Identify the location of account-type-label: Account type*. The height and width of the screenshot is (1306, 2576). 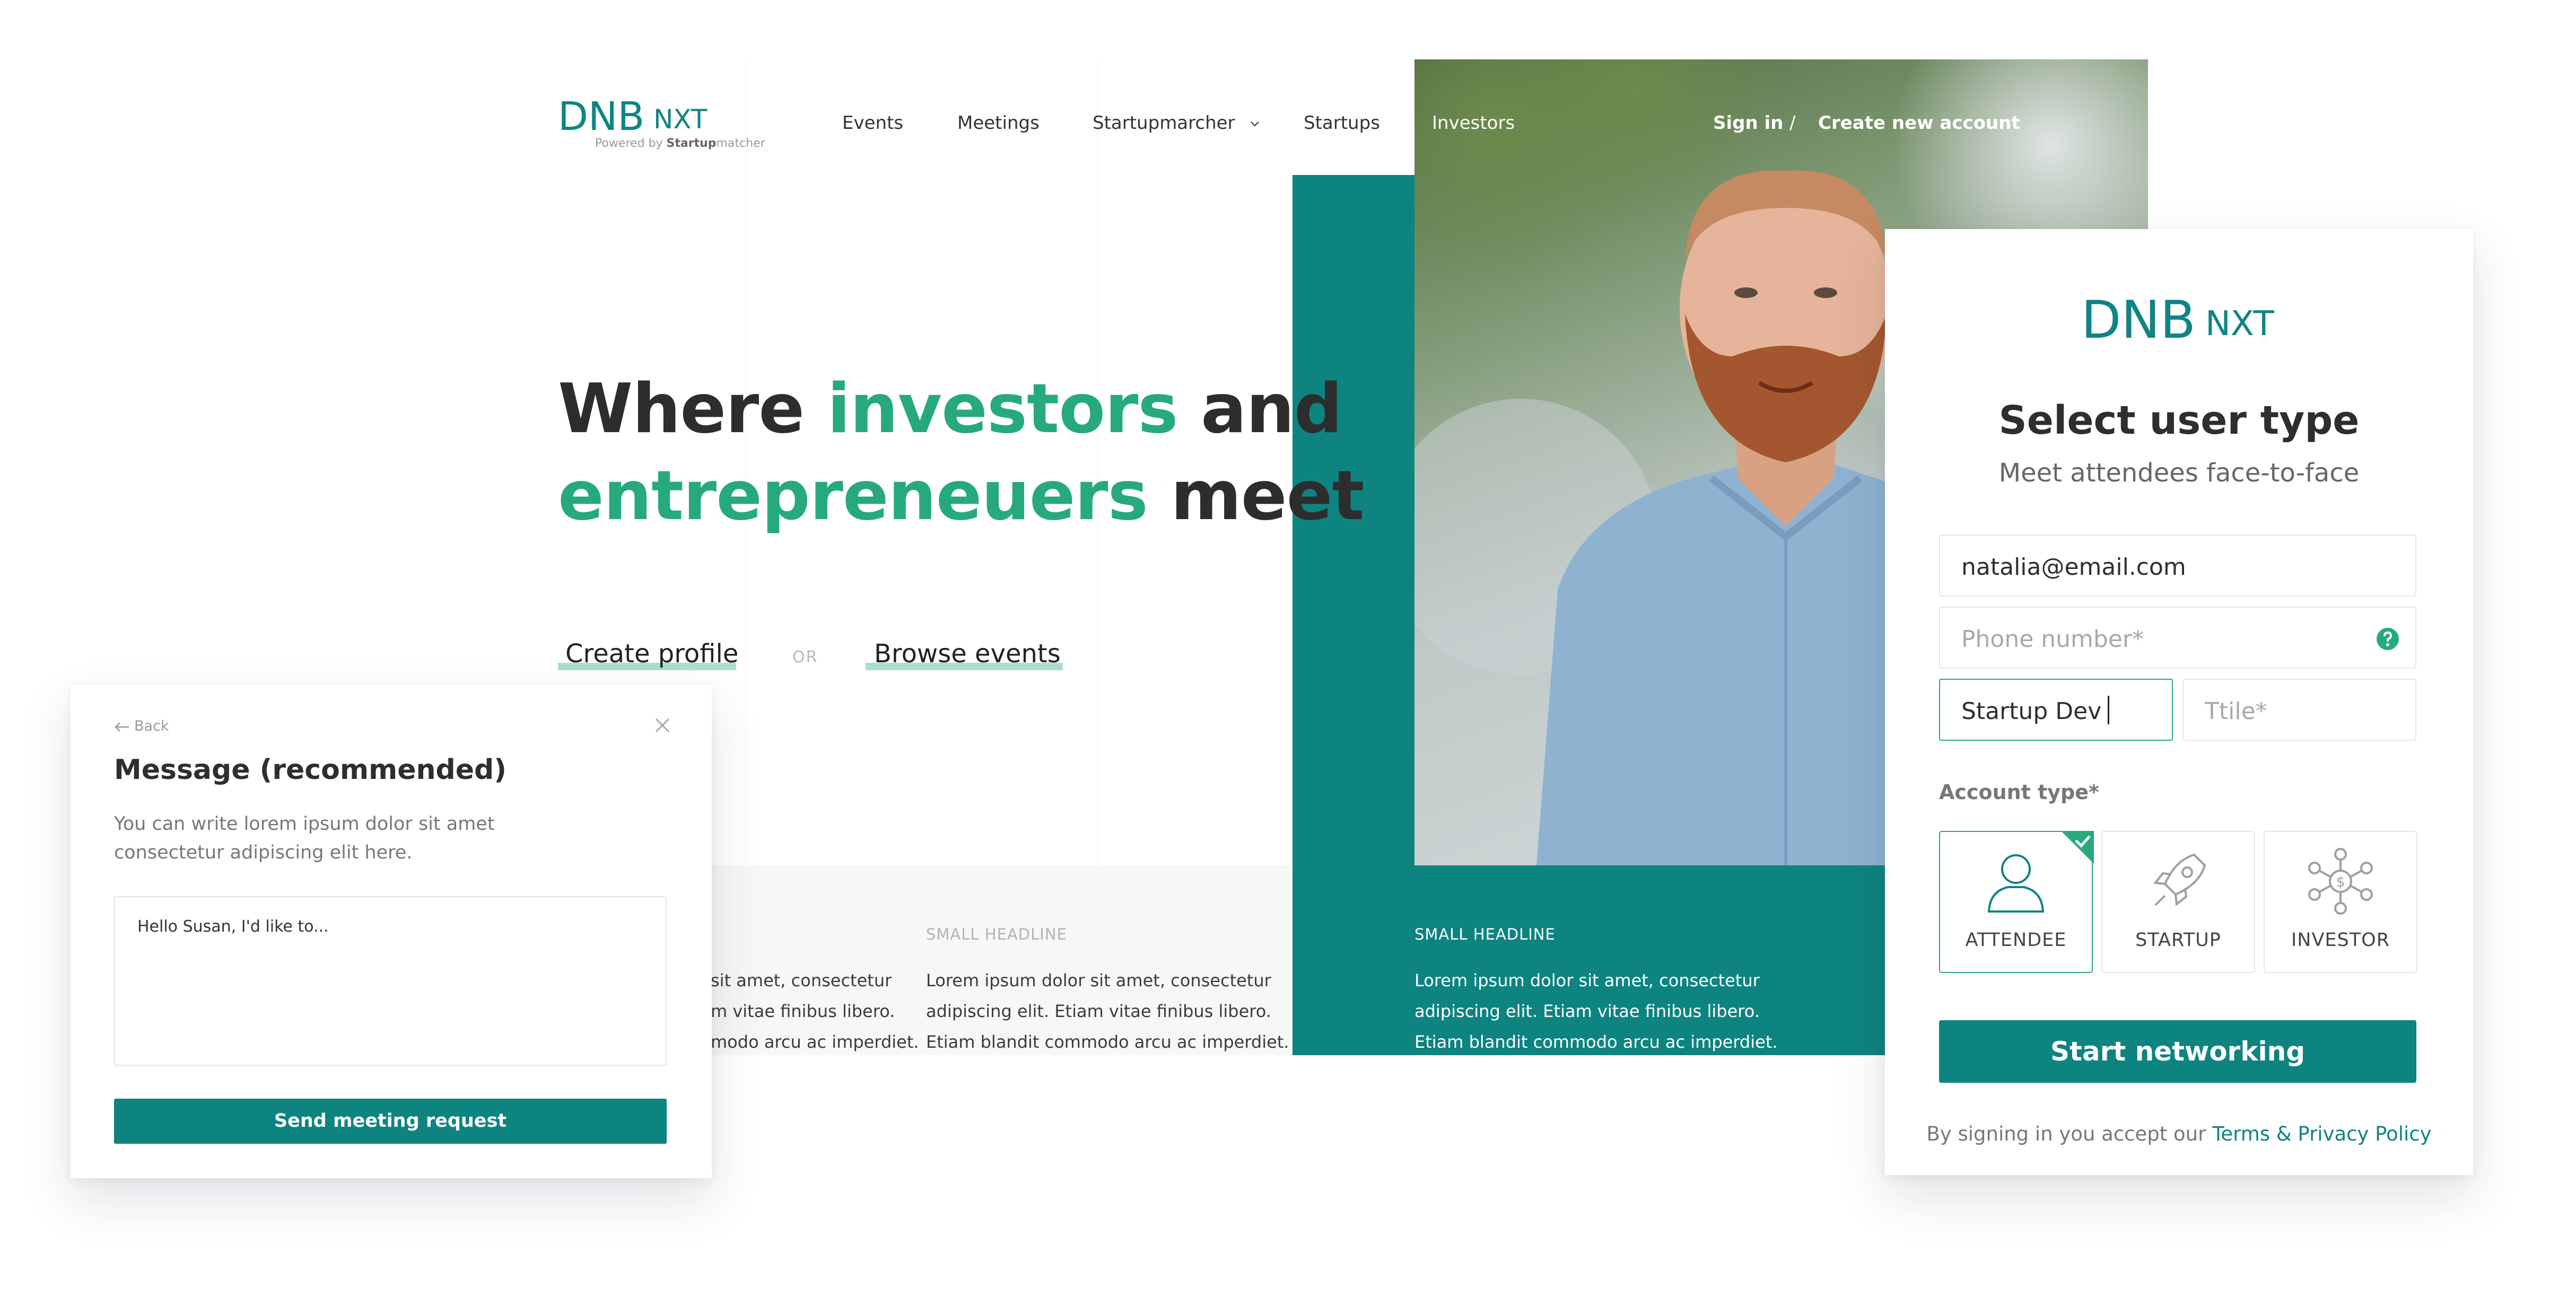
(2019, 792).